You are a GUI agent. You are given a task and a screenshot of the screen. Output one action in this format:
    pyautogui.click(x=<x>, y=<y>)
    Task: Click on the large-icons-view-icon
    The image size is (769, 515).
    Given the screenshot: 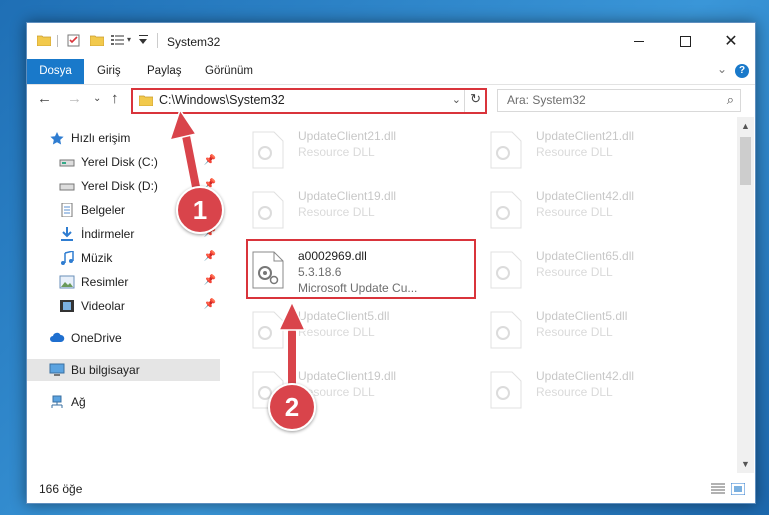 What is the action you would take?
    pyautogui.click(x=738, y=489)
    